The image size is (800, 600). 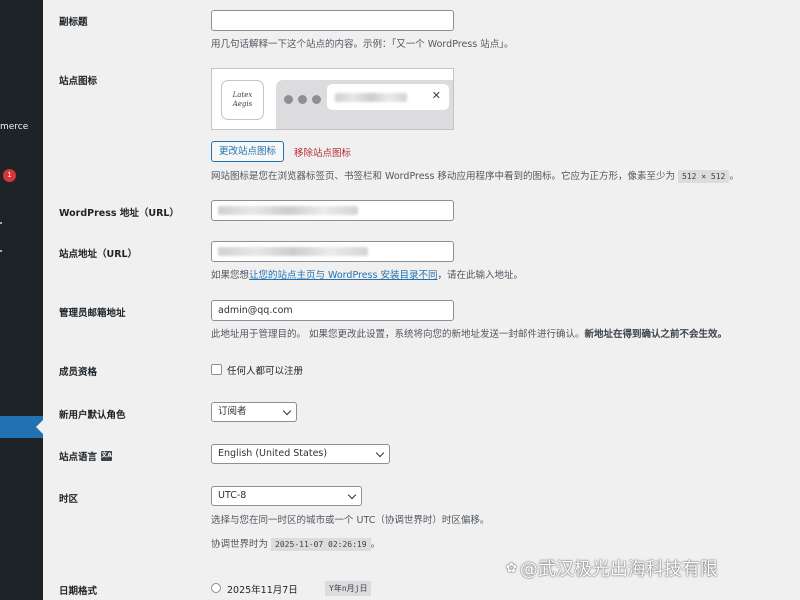 What do you see at coordinates (371, 97) in the screenshot?
I see `blurred-site-title` at bounding box center [371, 97].